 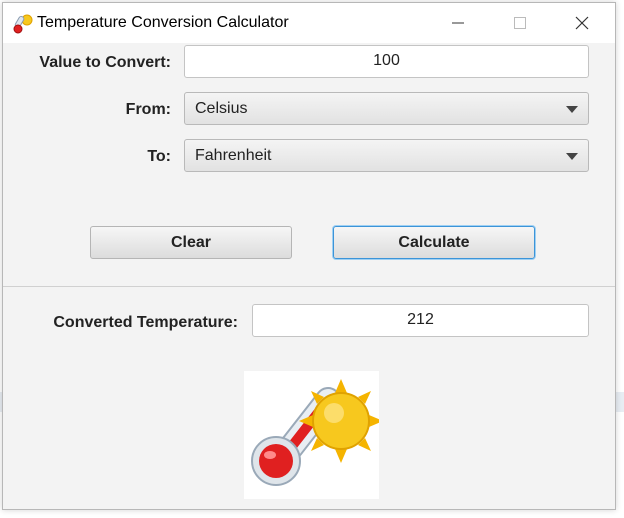 I want to click on calculate-button: Calculate, so click(x=434, y=242).